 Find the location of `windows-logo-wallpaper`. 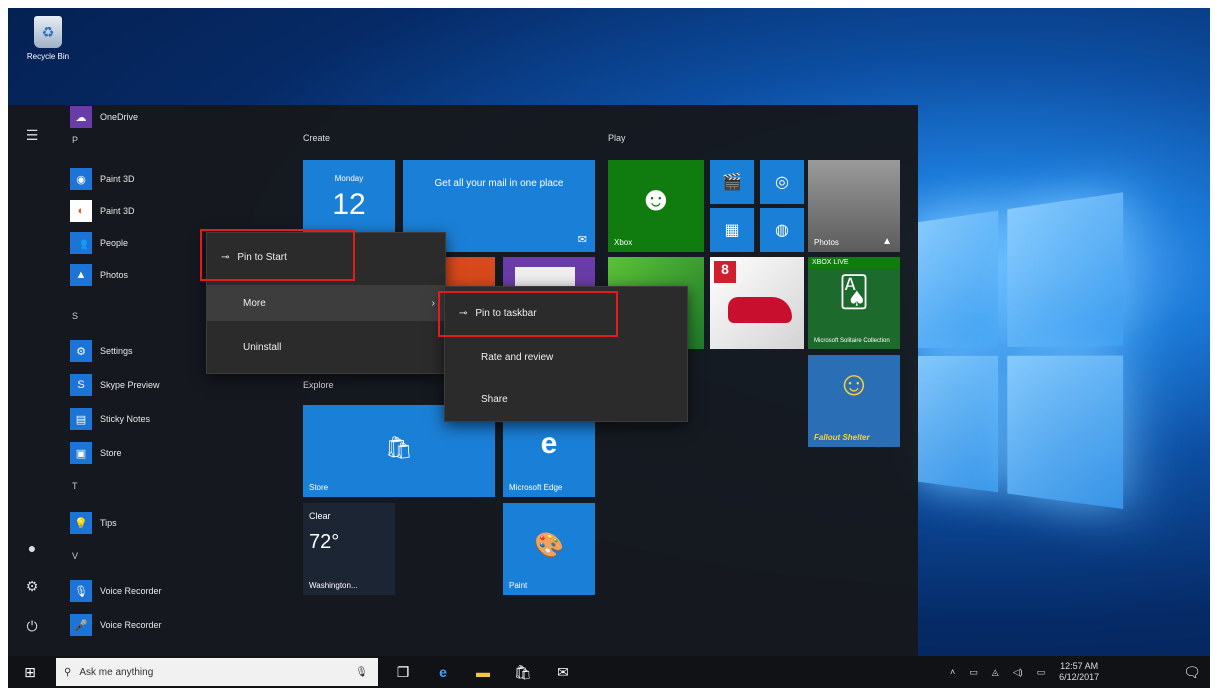

windows-logo-wallpaper is located at coordinates (1018, 357).